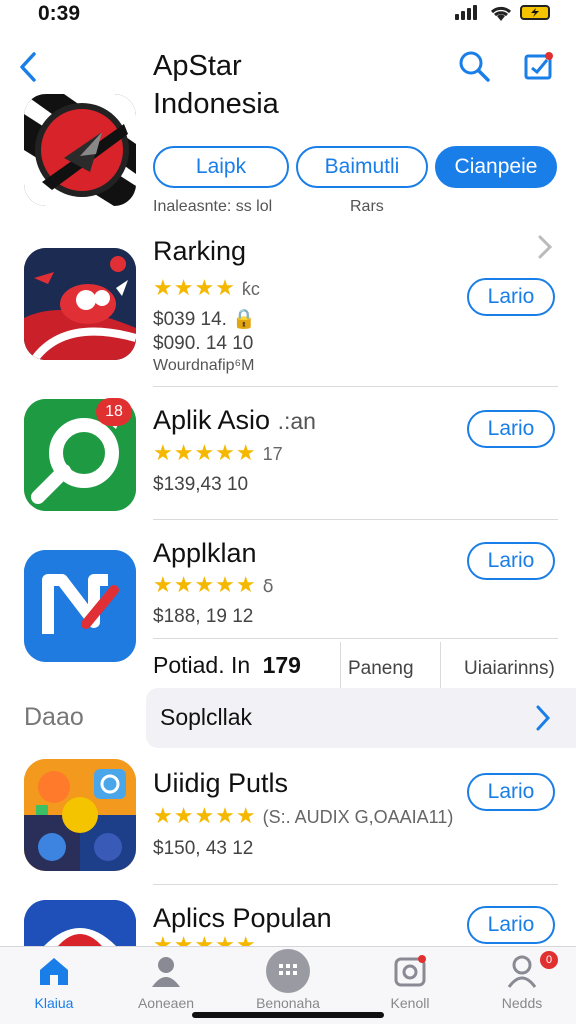 This screenshot has width=576, height=1024. What do you see at coordinates (203, 616) in the screenshot?
I see `app-price: $188, 19 12` at bounding box center [203, 616].